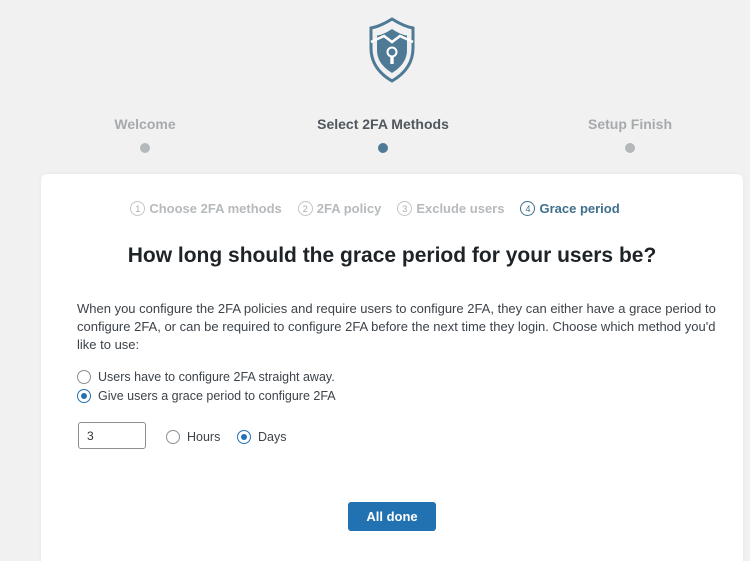 This screenshot has width=750, height=561. What do you see at coordinates (392, 50) in the screenshot?
I see `shield-lock-logo-icon` at bounding box center [392, 50].